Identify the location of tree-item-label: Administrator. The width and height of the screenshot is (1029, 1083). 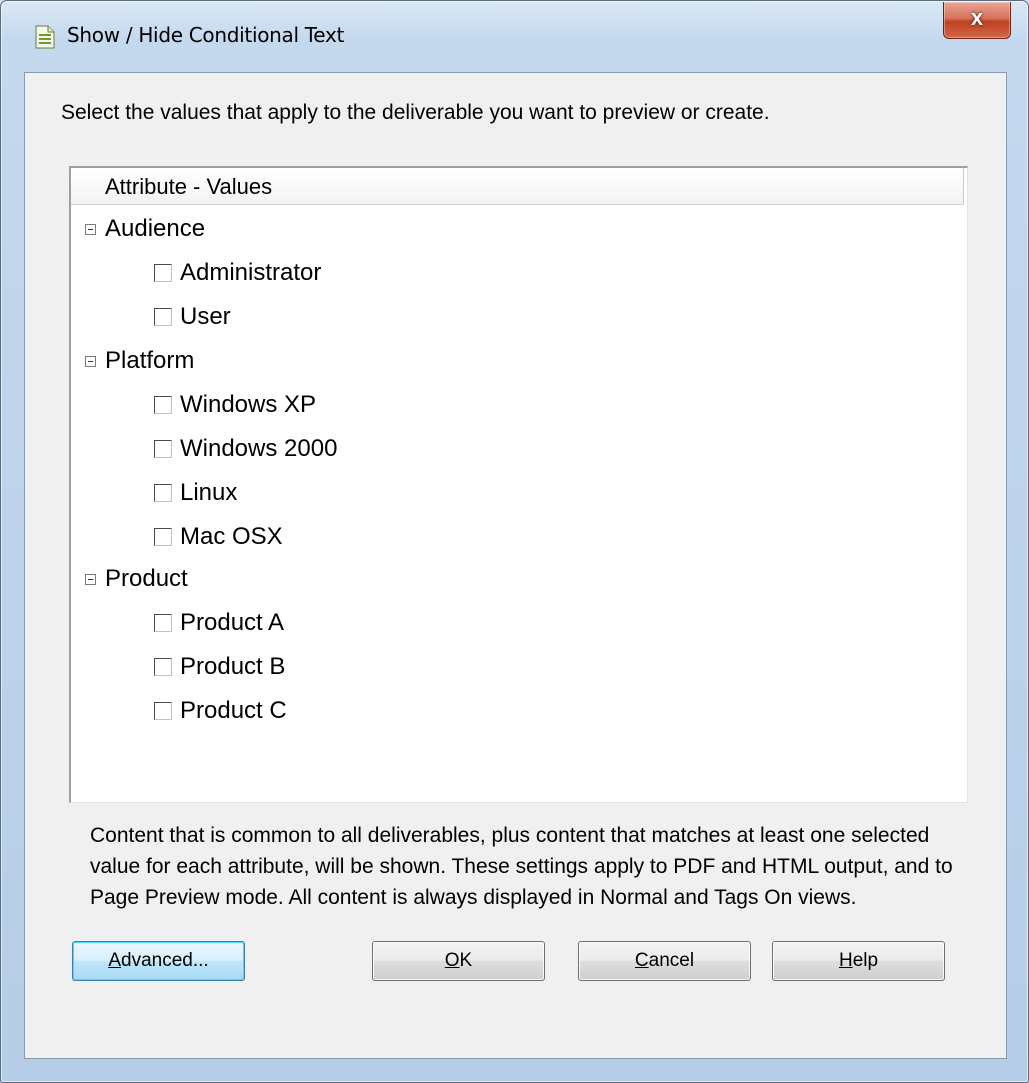
(251, 272).